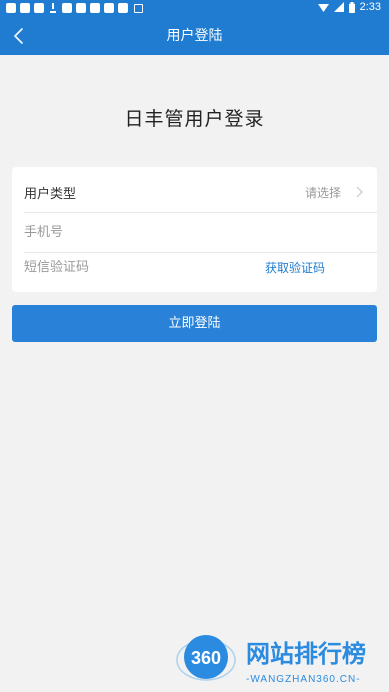 The height and width of the screenshot is (692, 389). I want to click on battery-icon, so click(351, 7).